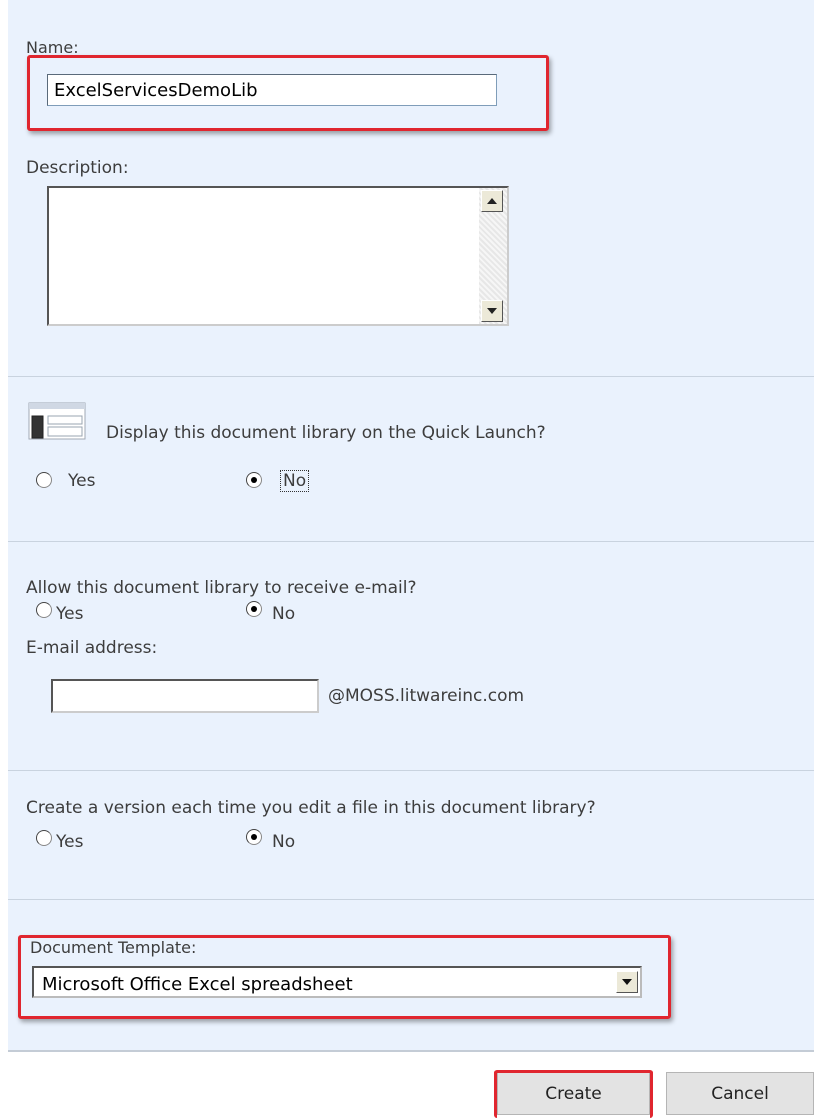 Image resolution: width=814 pixels, height=1118 pixels. What do you see at coordinates (411, 459) in the screenshot?
I see `quick-launch-section` at bounding box center [411, 459].